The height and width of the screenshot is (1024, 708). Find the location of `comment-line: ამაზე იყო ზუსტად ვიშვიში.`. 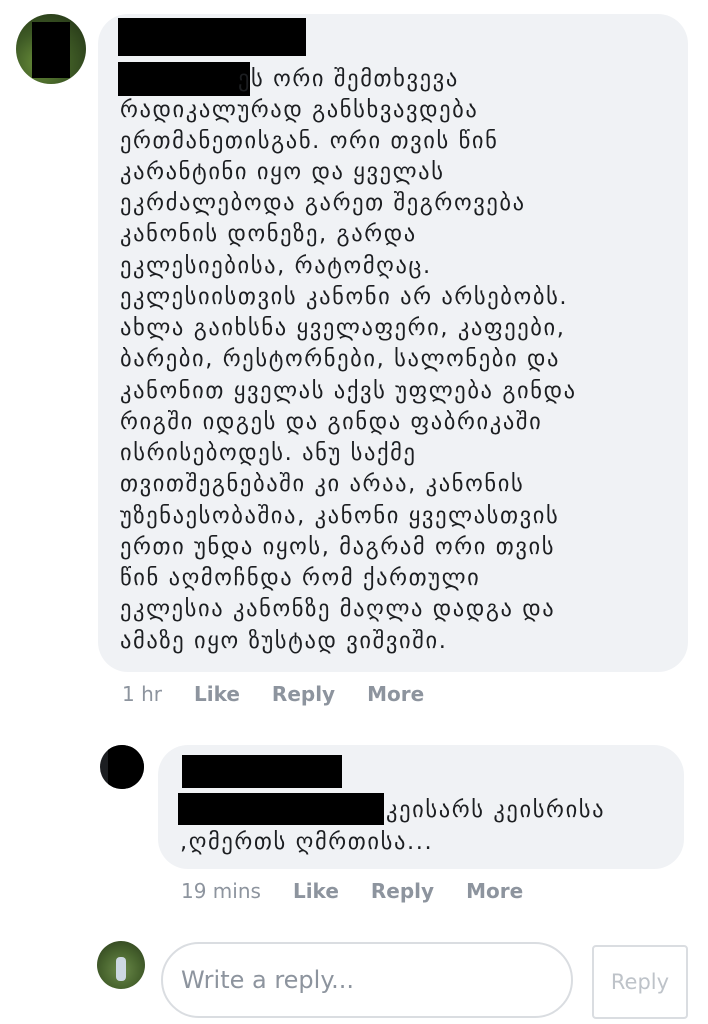

comment-line: ამაზე იყო ზუსტად ვიშვიში. is located at coordinates (284, 641).